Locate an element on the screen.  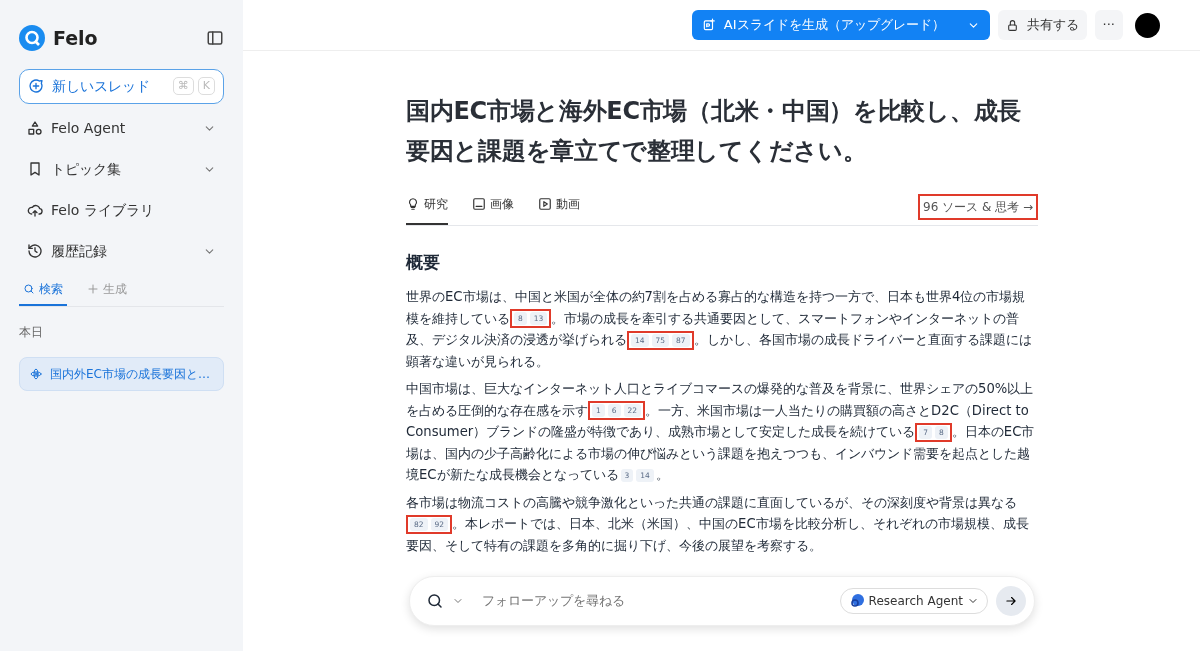
content-tab: 動画 is located at coordinates (559, 207).